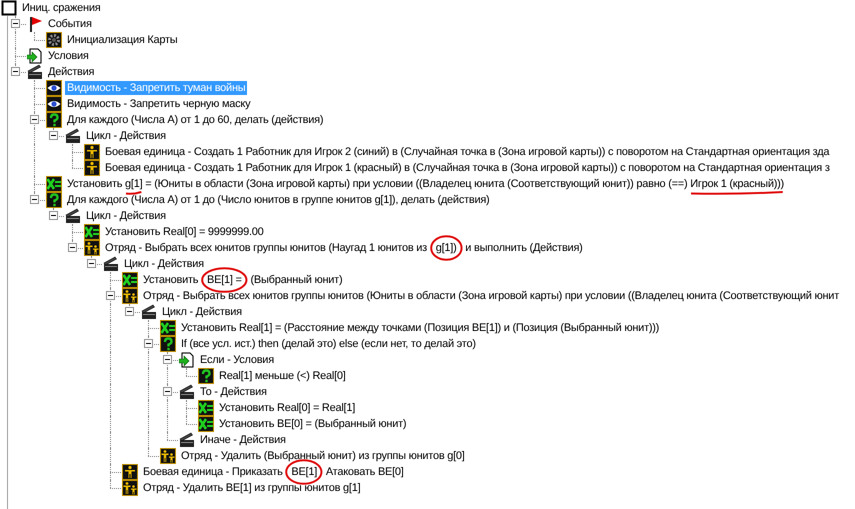 The width and height of the screenshot is (855, 509). Describe the element at coordinates (467, 152) in the screenshot. I see `tree-item: Боевая единица - Создать 1 Работник для Игрок 2 (синий) в (Случайная точка в (Зона игровой карты)) с поворотом на Стандартная ориентация зда` at that location.